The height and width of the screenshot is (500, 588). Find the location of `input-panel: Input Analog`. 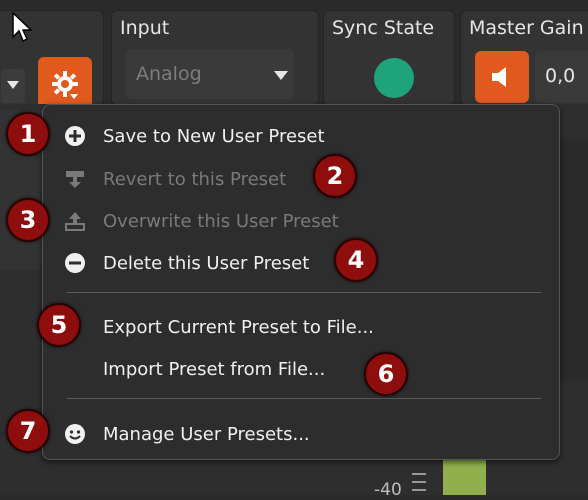

input-panel: Input Analog is located at coordinates (215, 58).